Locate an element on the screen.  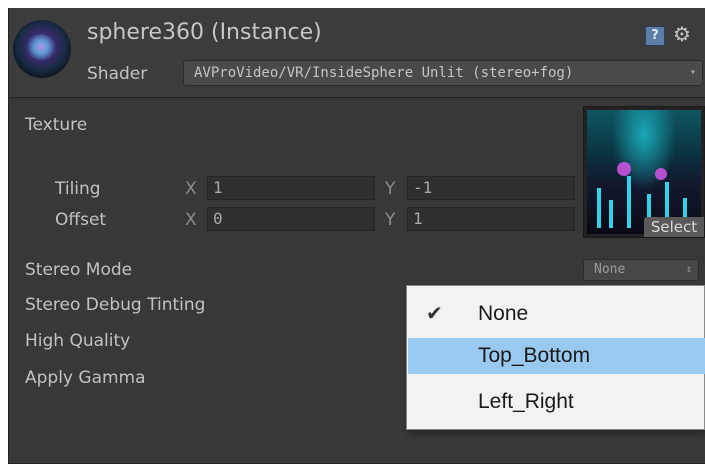
menu-item-top-bottom: Top_Bottom is located at coordinates (556, 356).